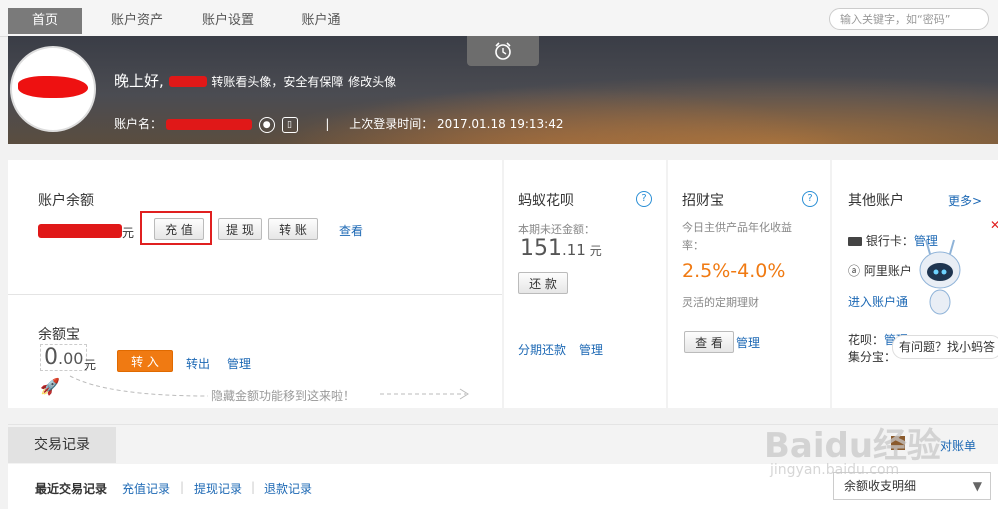  Describe the element at coordinates (591, 349) in the screenshot. I see `huabei-manage-link: 管理` at that location.